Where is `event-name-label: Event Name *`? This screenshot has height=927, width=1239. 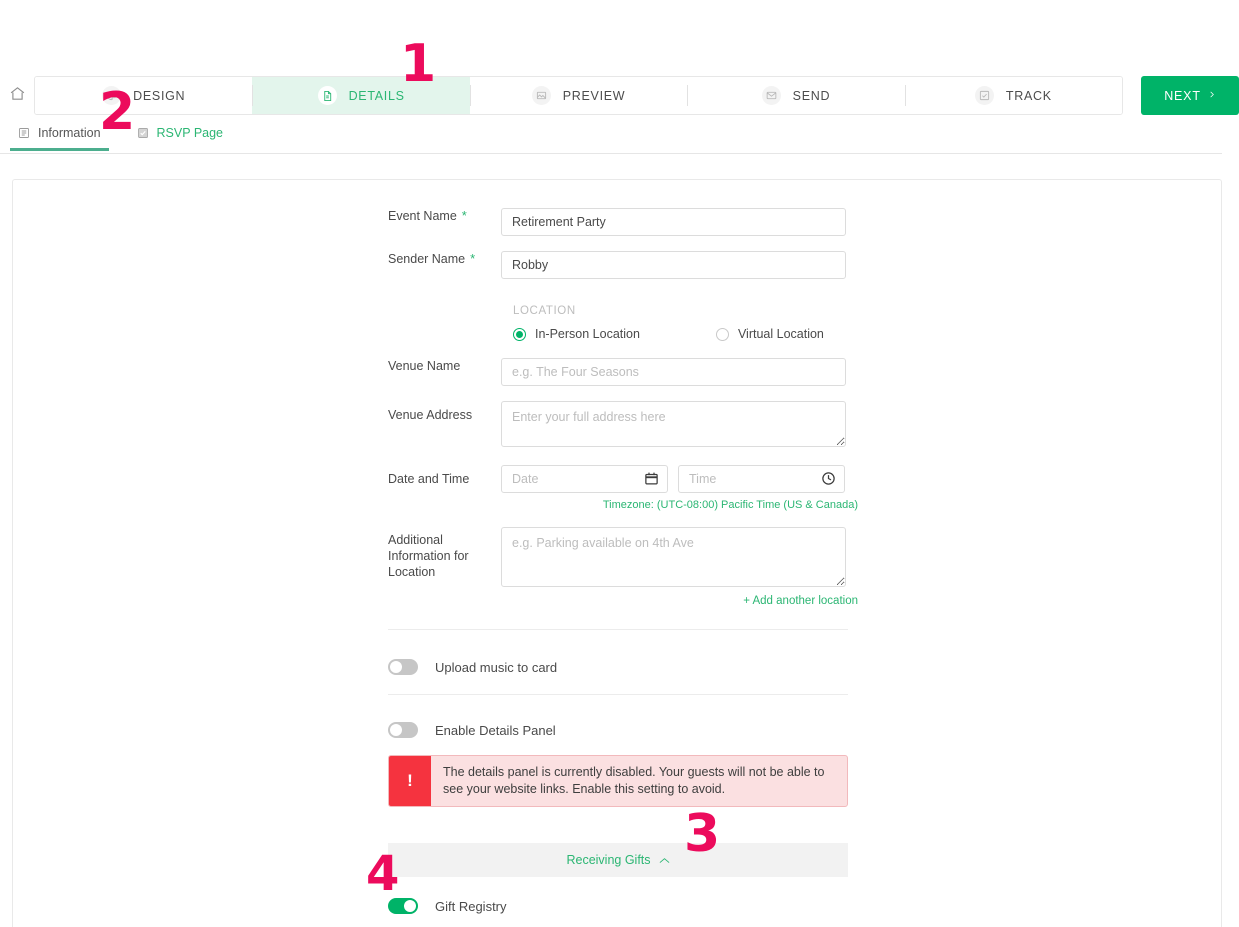
event-name-label: Event Name * is located at coordinates (444, 216).